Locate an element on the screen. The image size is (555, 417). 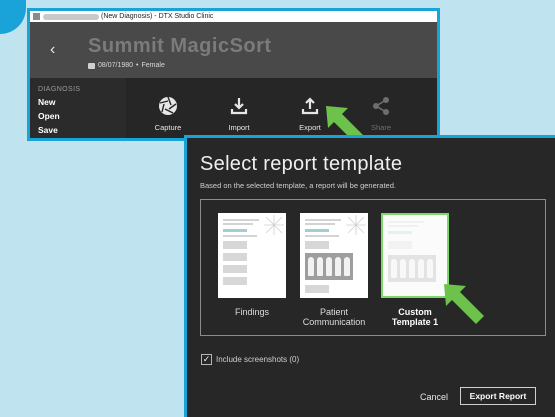
import-button: Import is located at coordinates (239, 114).